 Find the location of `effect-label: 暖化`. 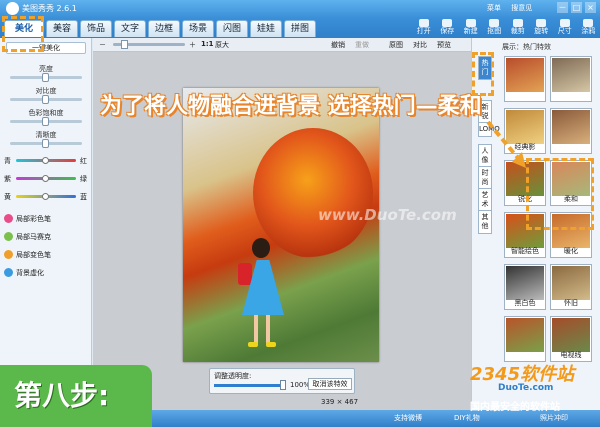

effect-label: 暖化 is located at coordinates (571, 251).